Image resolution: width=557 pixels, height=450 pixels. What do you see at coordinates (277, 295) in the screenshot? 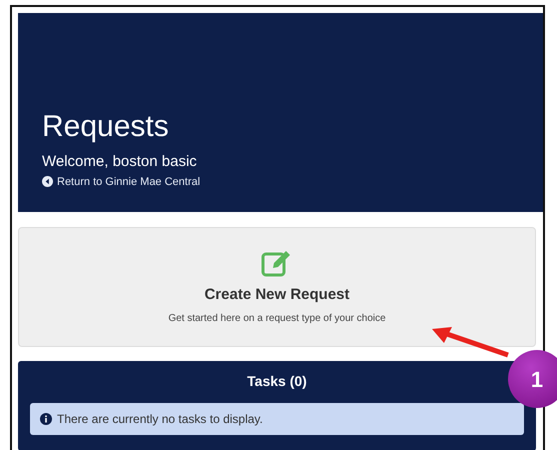
I see `card-title: Create New Request` at bounding box center [277, 295].